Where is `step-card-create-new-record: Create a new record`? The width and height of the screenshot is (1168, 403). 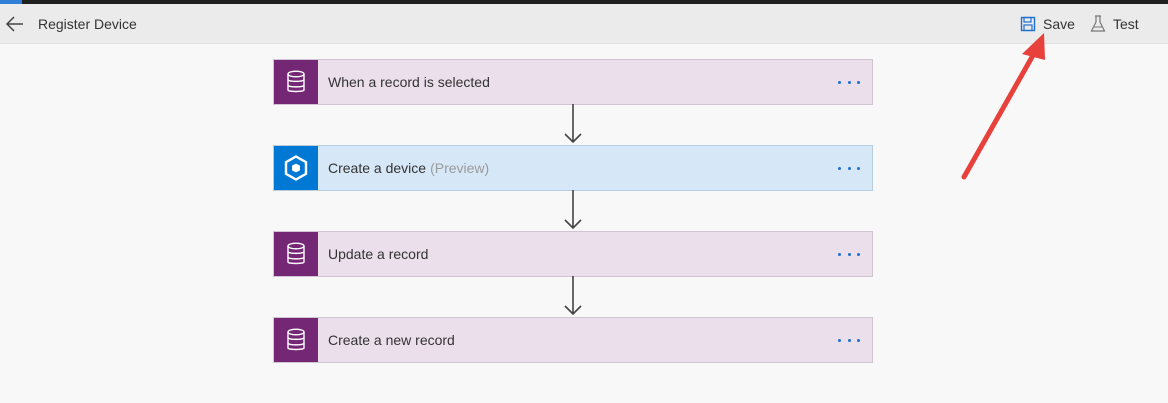
step-card-create-new-record: Create a new record is located at coordinates (573, 340).